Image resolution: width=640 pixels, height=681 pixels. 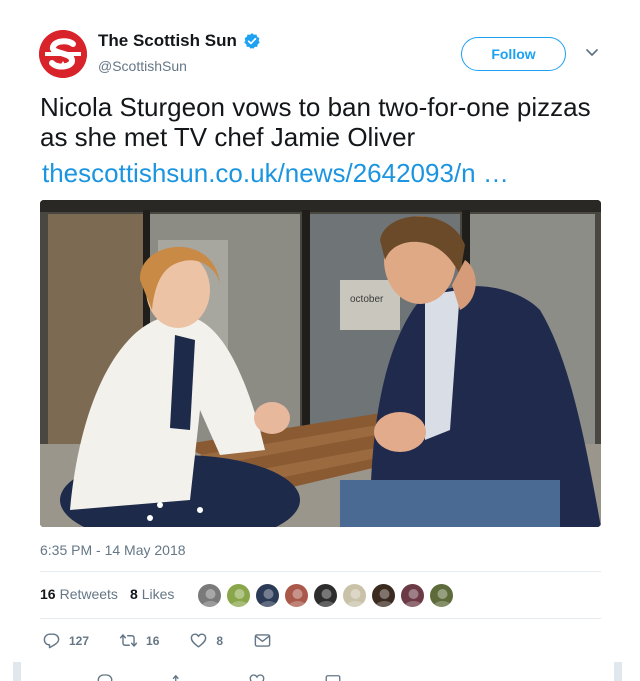 I want to click on liker-avatar-1-icon, so click(x=209, y=595).